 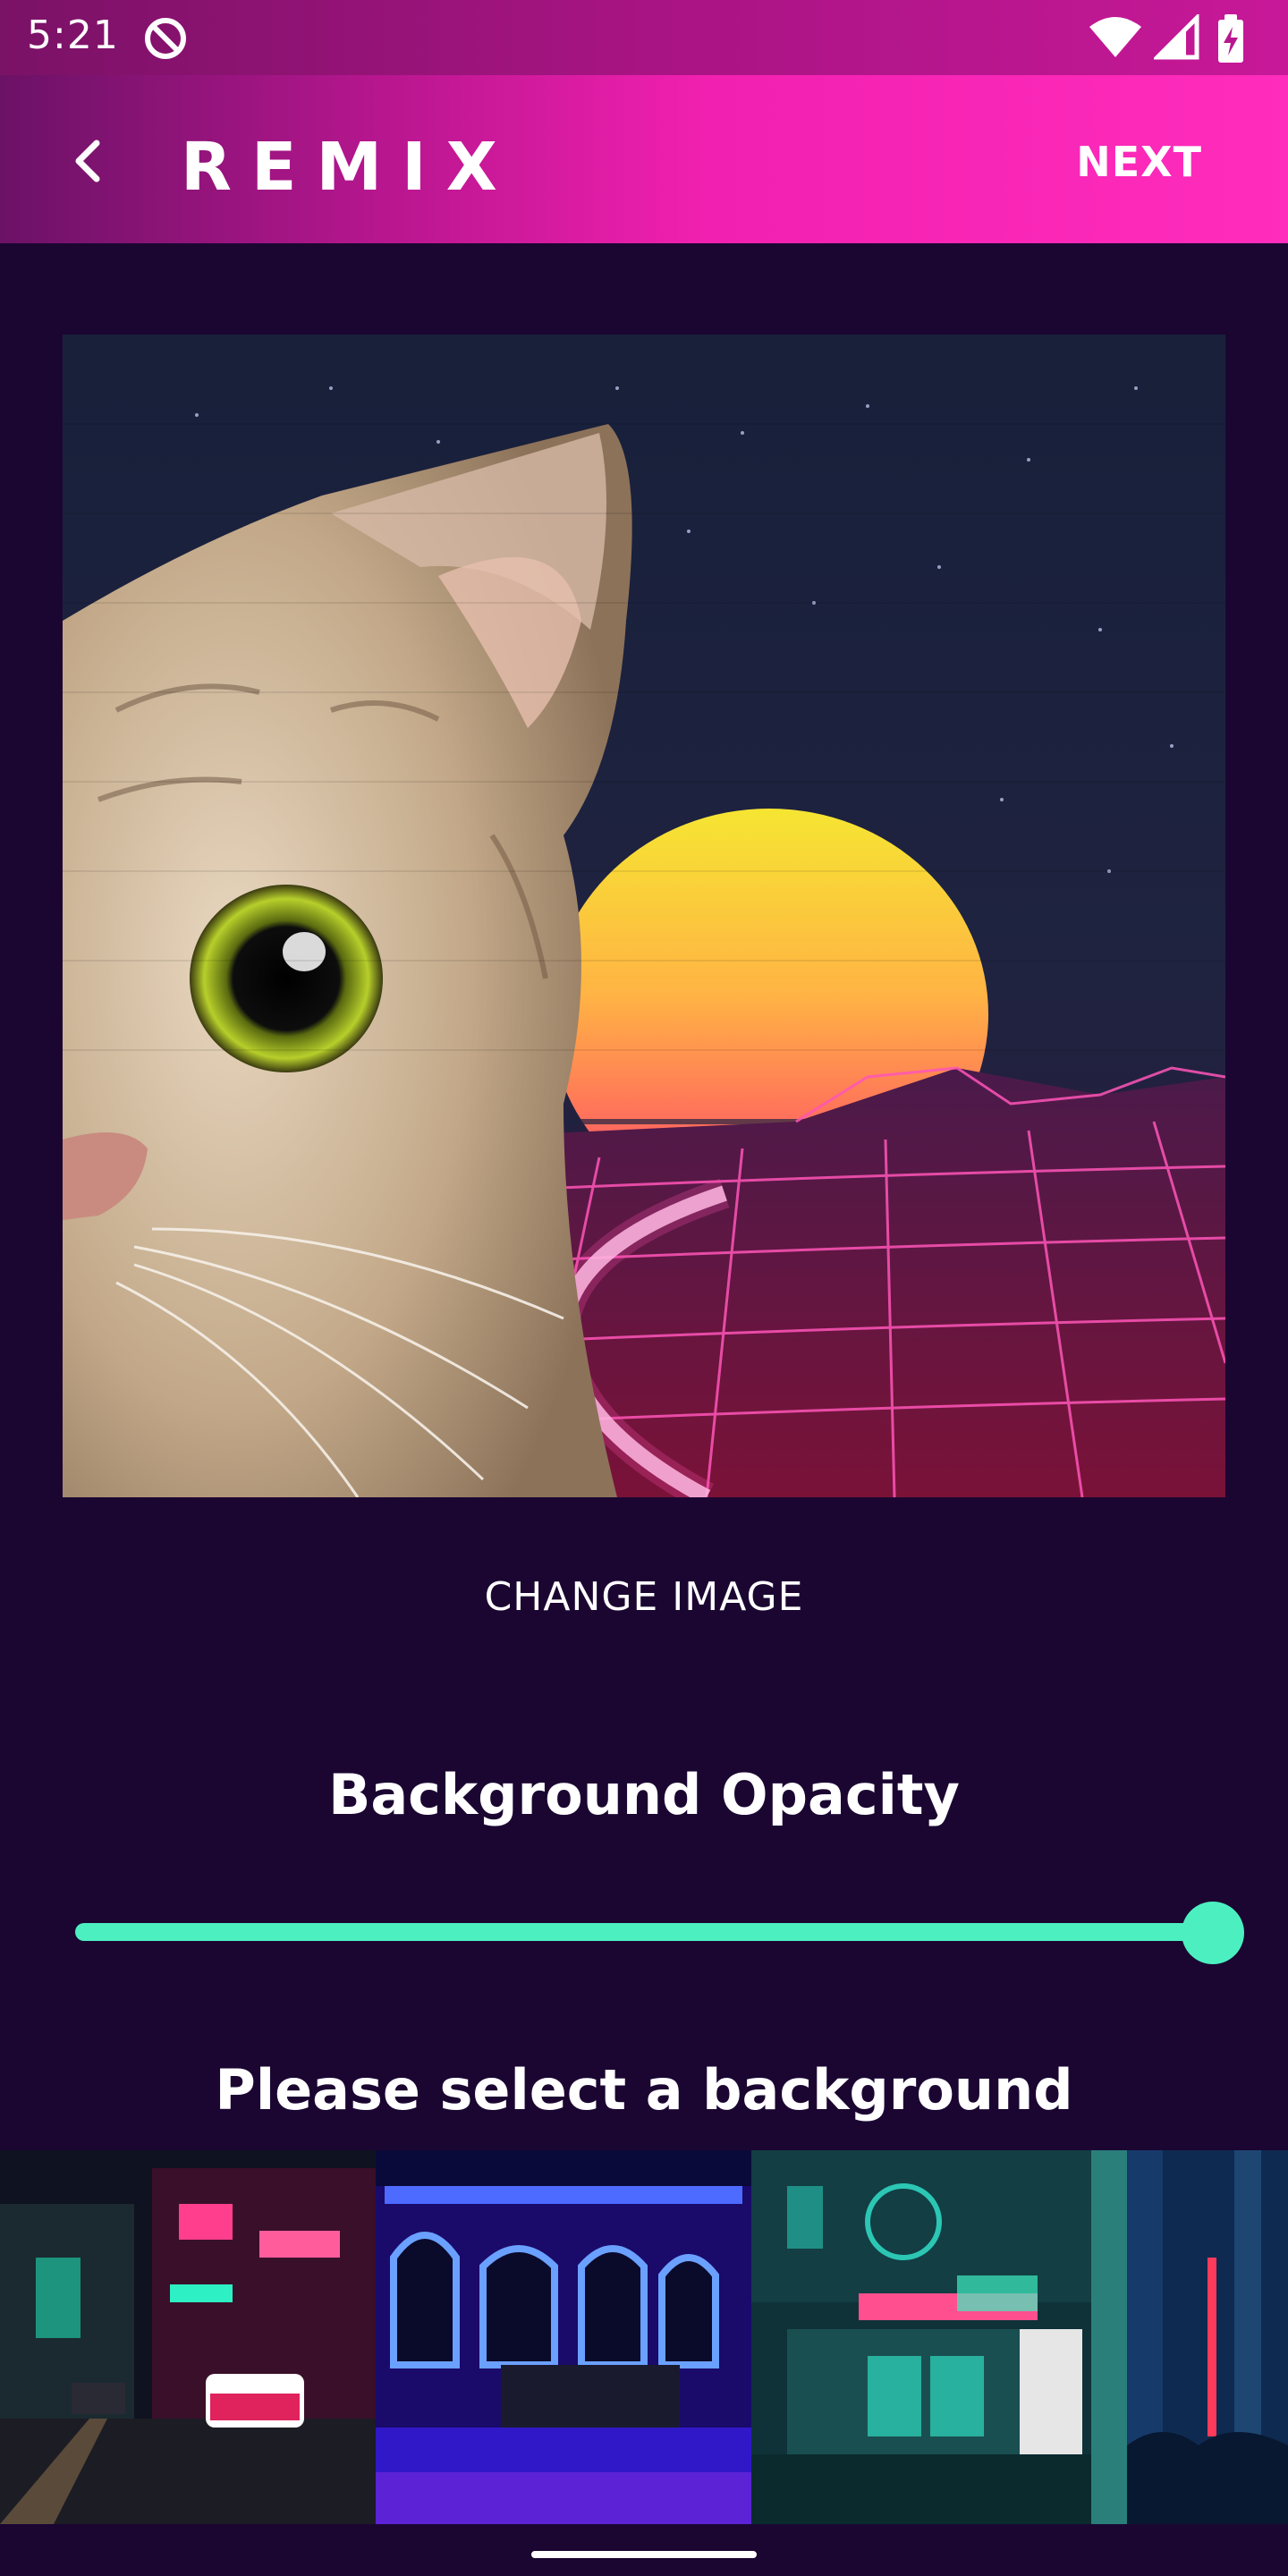 I want to click on cell-signal-icon, so click(x=1176, y=37).